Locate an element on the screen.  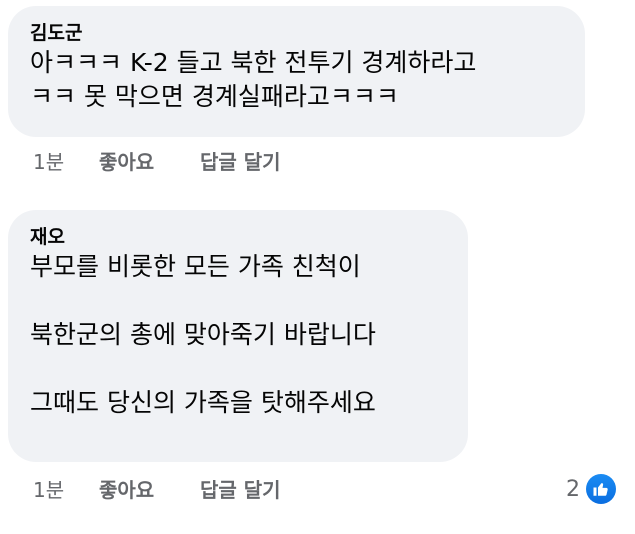
comment-text-line: 북한군의 총에 맞아죽기 바랍니다 is located at coordinates (203, 334).